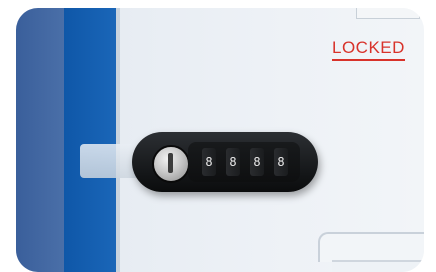 The width and height of the screenshot is (436, 272). I want to click on dark-blue-stripe, so click(40, 140).